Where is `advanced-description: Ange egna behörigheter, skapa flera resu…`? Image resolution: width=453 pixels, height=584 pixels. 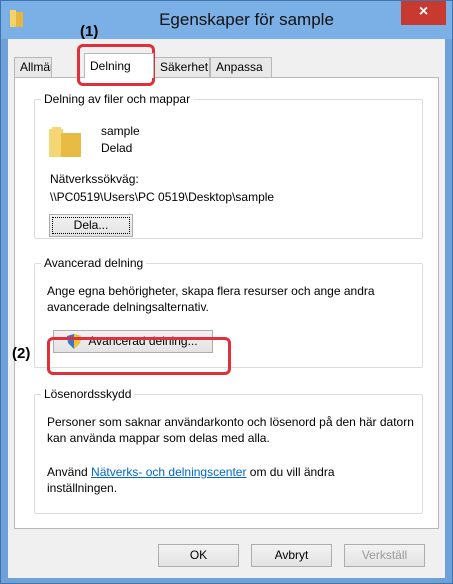 advanced-description: Ange egna behörigheter, skapa flera resu… is located at coordinates (211, 299).